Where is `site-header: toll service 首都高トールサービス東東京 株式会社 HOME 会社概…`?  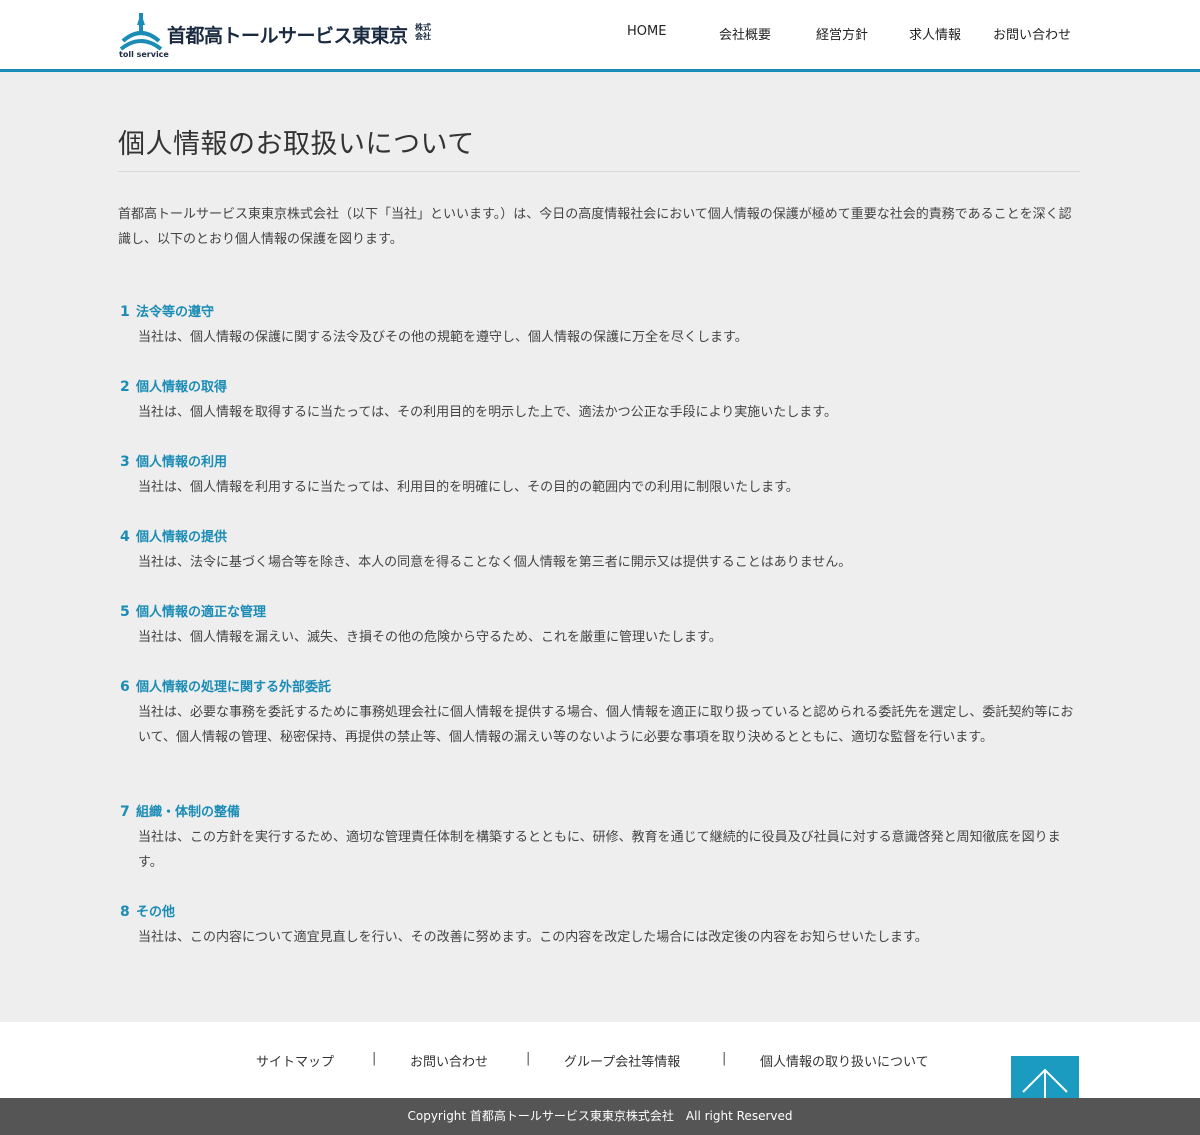 site-header: toll service 首都高トールサービス東東京 株式会社 HOME 会社概… is located at coordinates (600, 36).